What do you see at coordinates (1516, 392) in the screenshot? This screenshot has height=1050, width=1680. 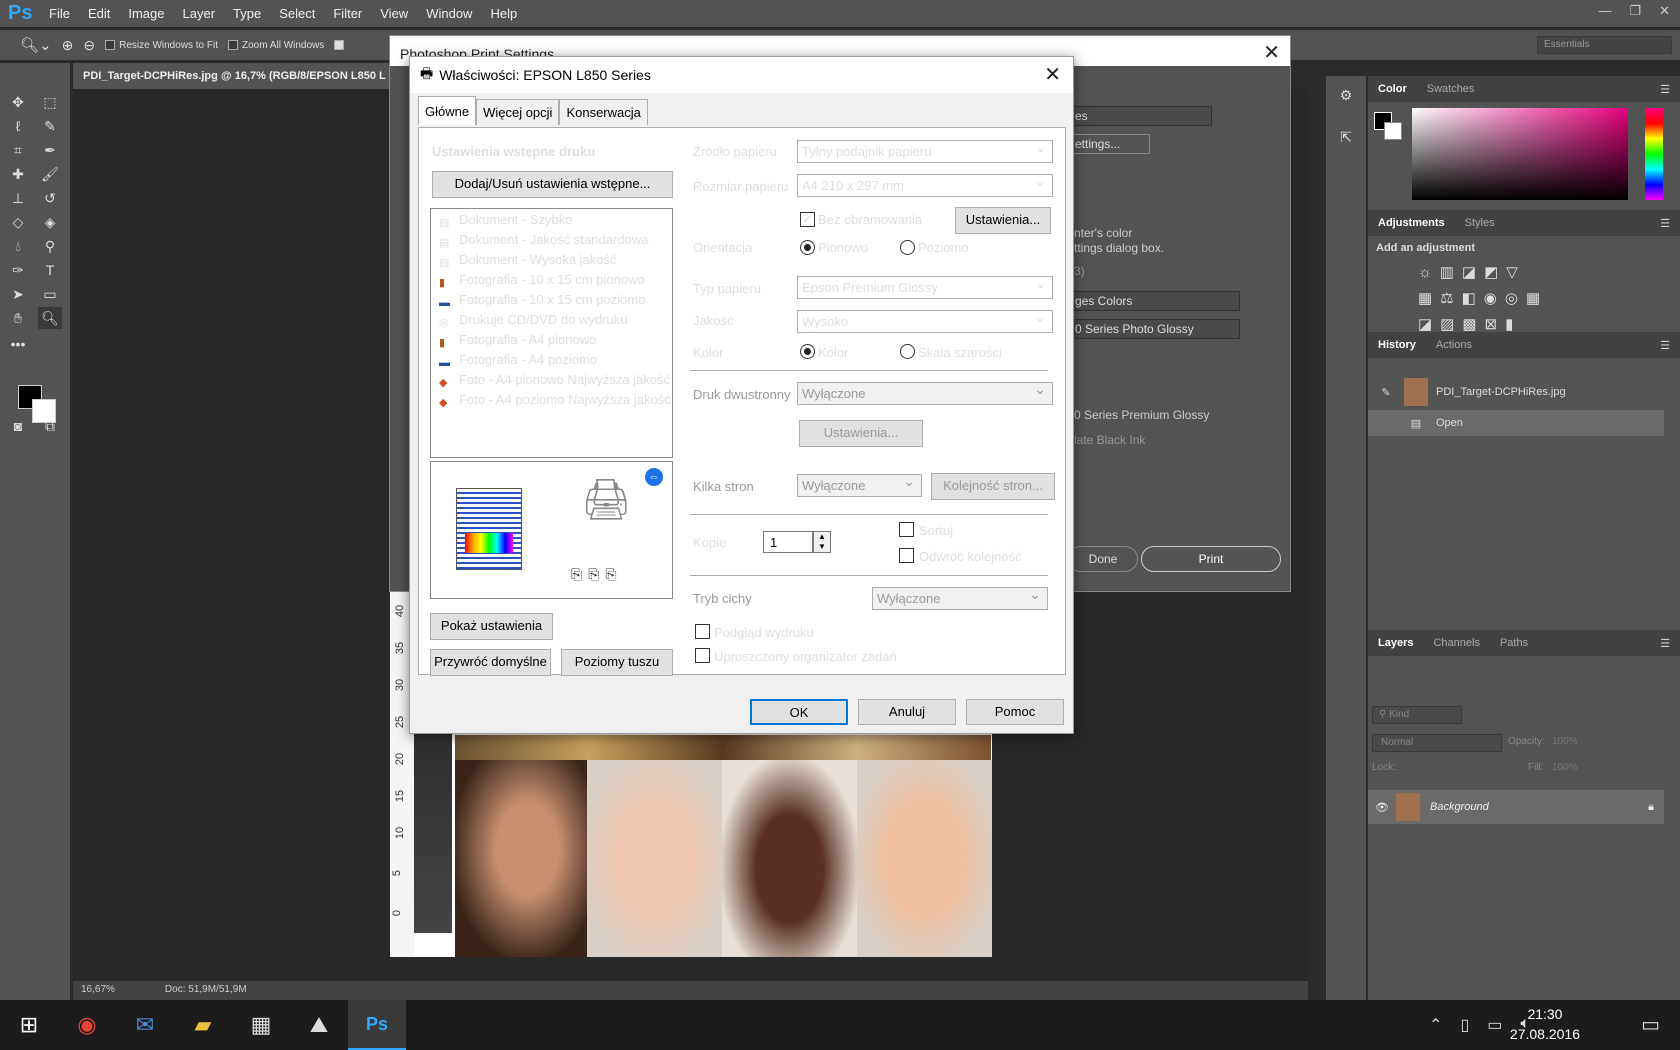 I see `history-snapshot: ✎ PDI_Target-DCPHiRes.jpg` at bounding box center [1516, 392].